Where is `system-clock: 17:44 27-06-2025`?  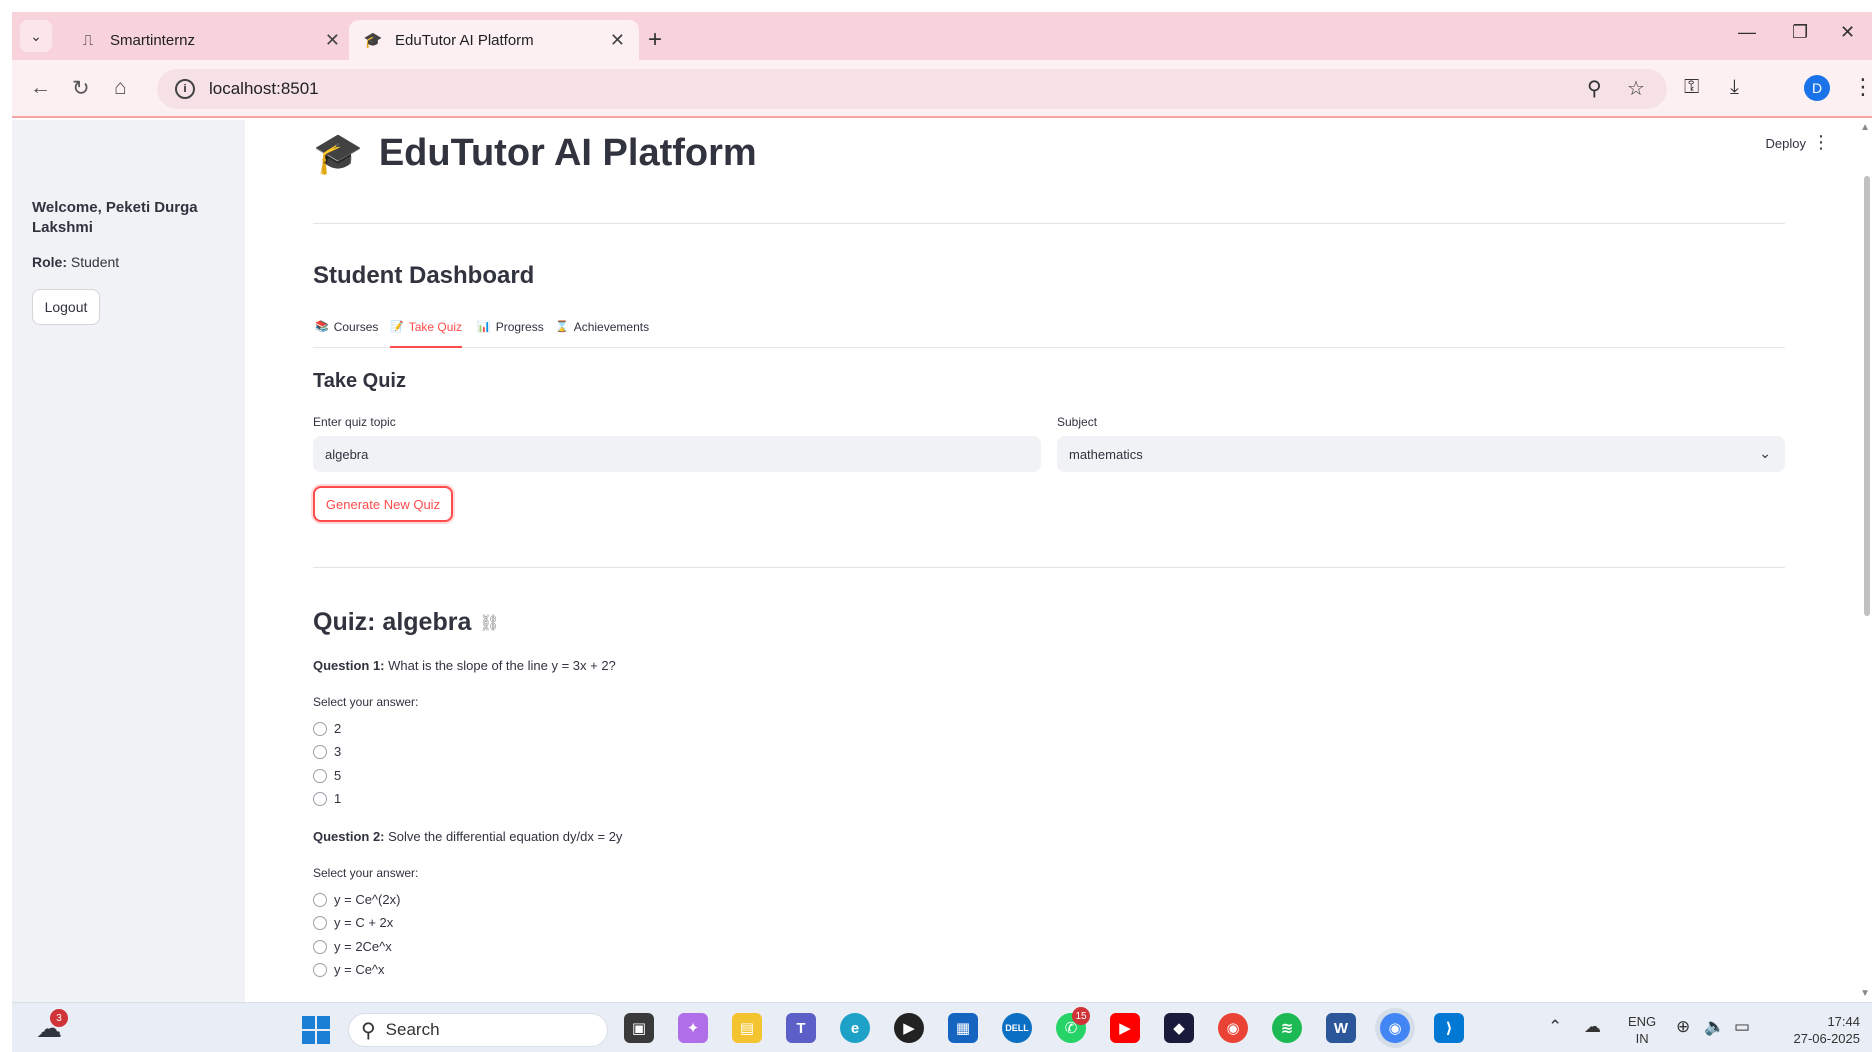
system-clock: 17:44 27-06-2025 is located at coordinates (1816, 1030).